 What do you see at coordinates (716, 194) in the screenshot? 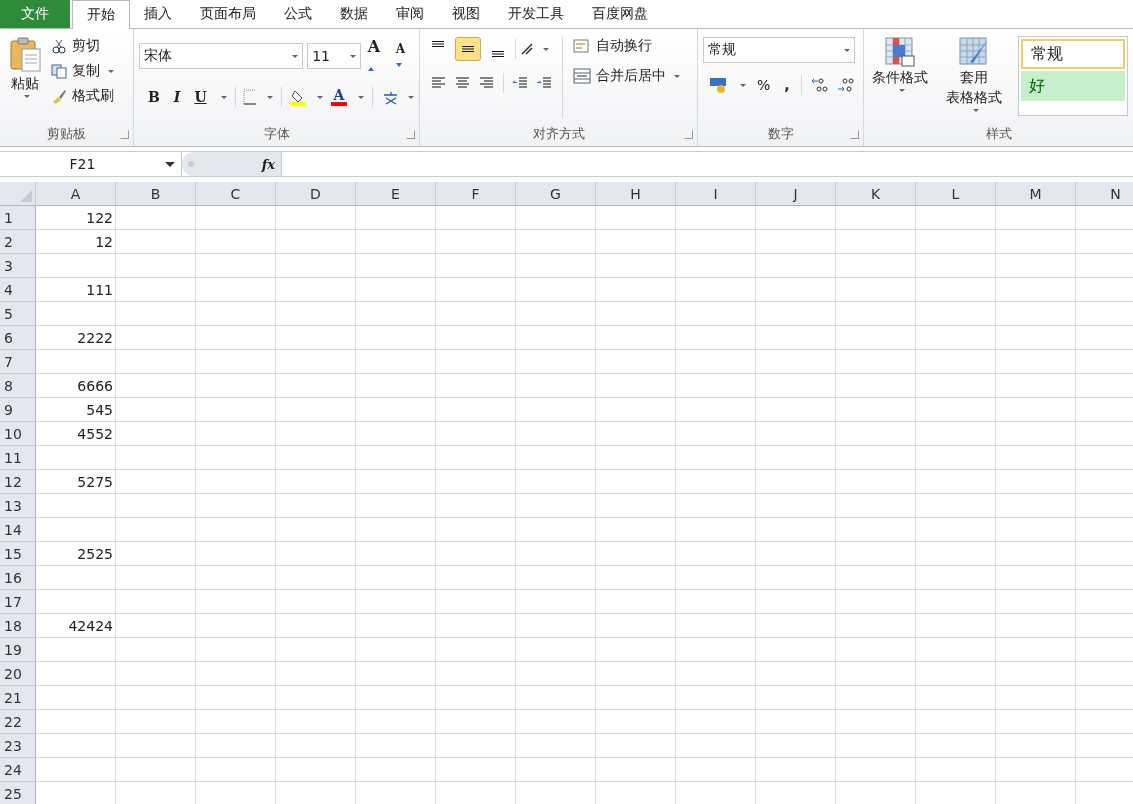
I see `column-header: I` at bounding box center [716, 194].